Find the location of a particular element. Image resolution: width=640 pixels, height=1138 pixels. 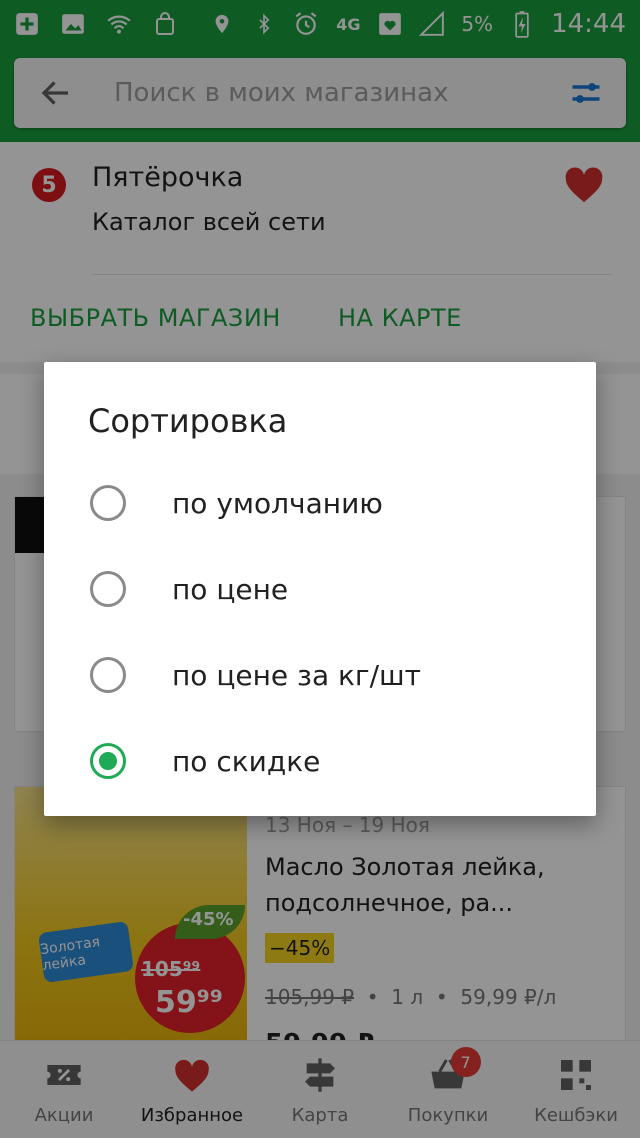

sort-option-price: по цене is located at coordinates (320, 589).